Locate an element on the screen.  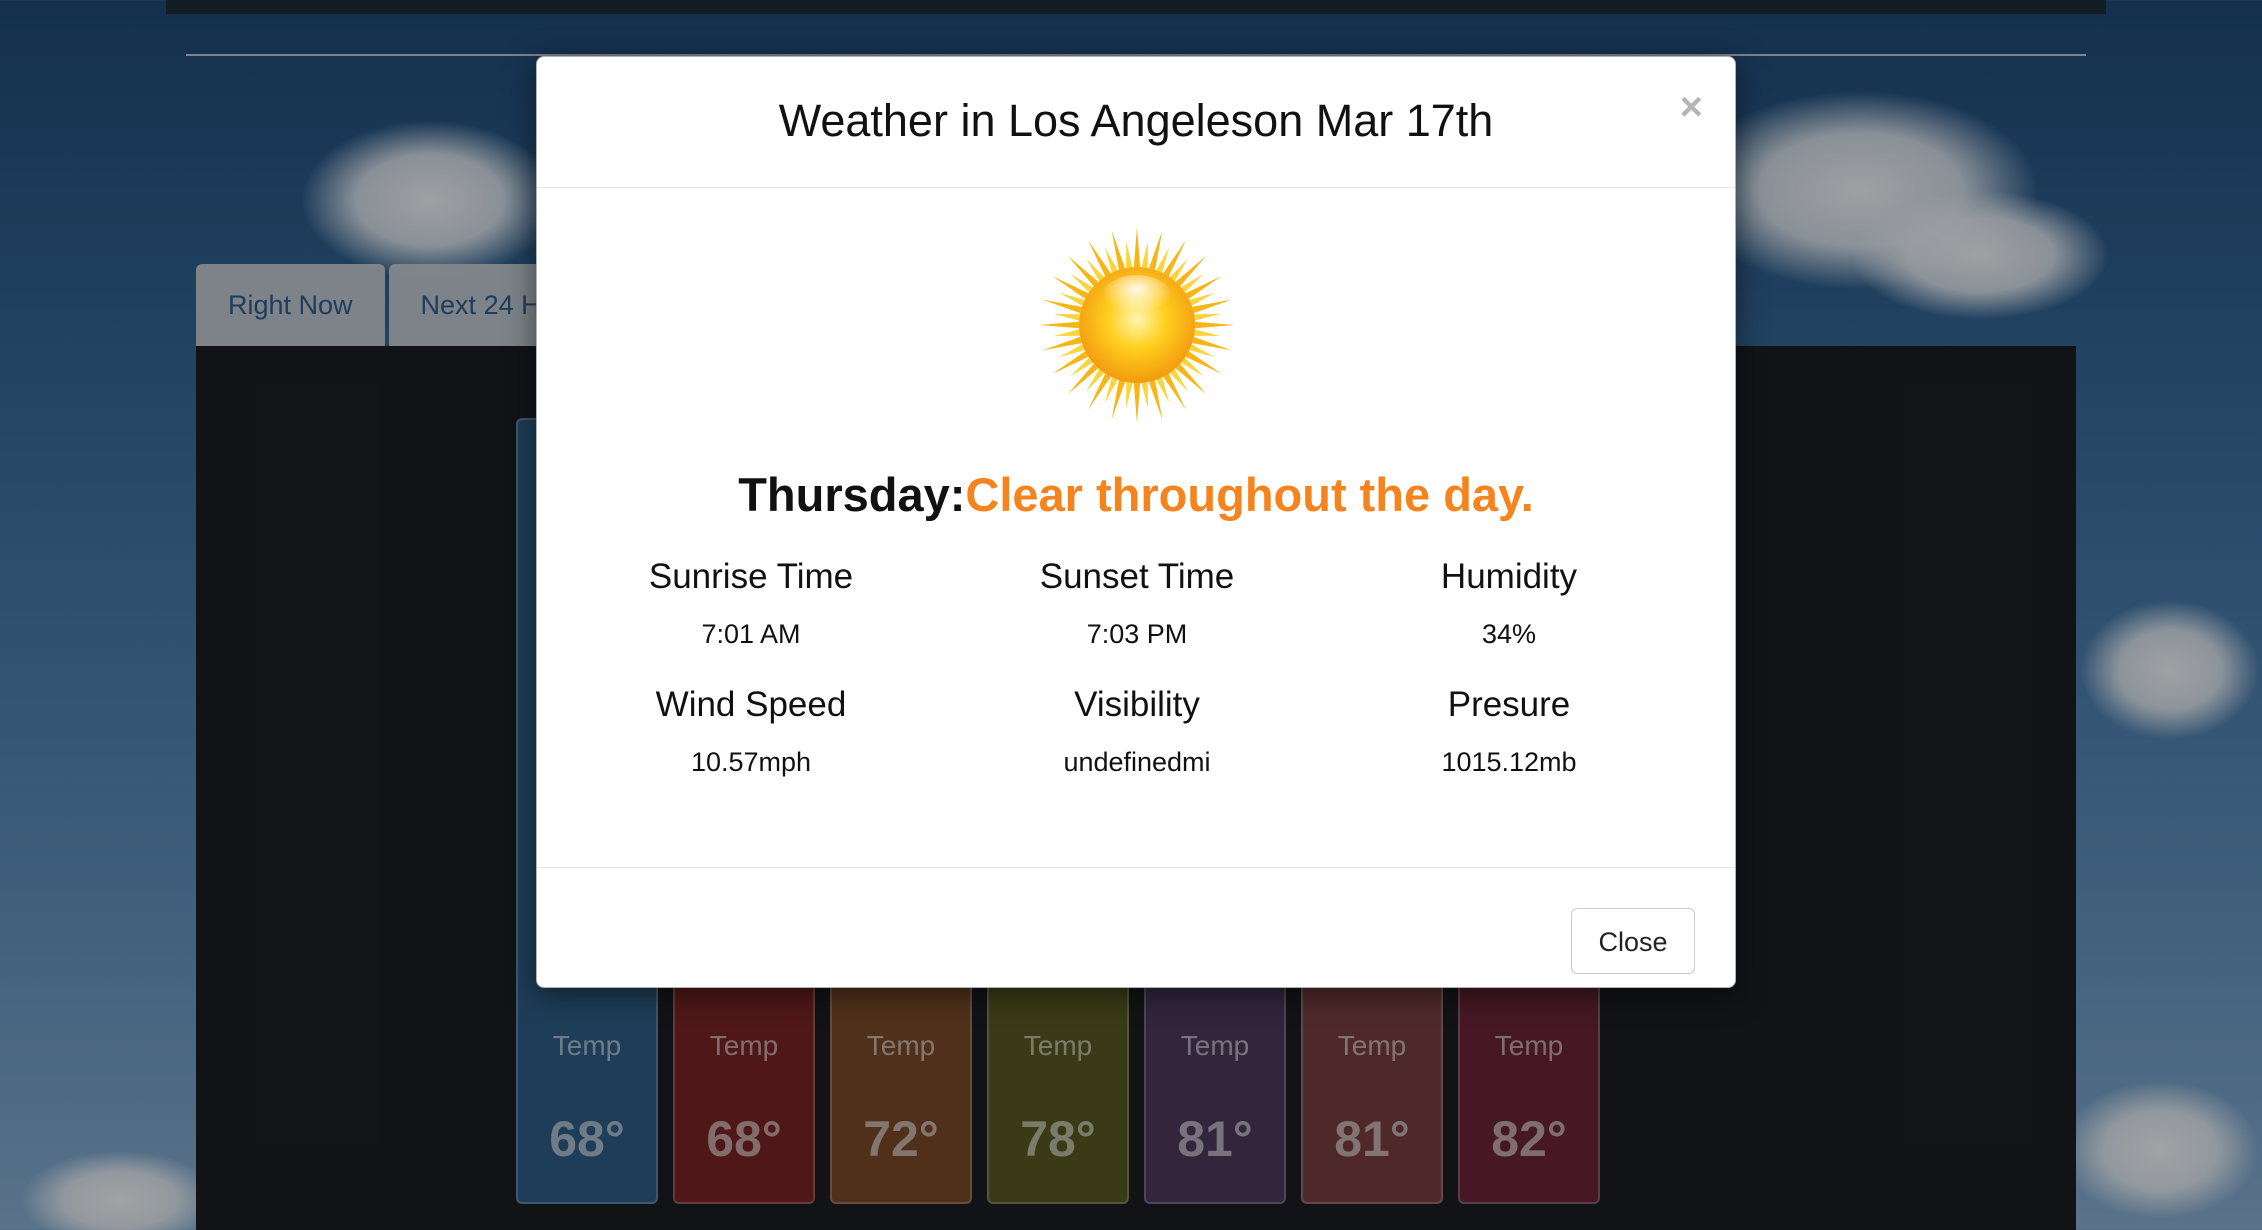
stat-sunrise: Sunrise Time 7:01 AM is located at coordinates (751, 603).